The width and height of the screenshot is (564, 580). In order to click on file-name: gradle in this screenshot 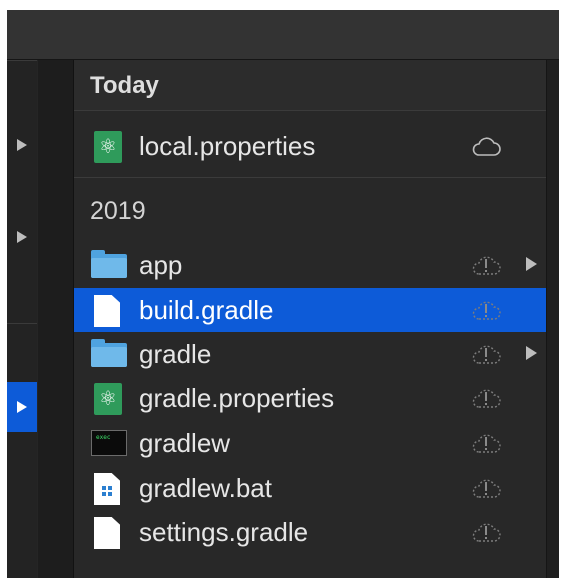, I will do `click(175, 354)`.